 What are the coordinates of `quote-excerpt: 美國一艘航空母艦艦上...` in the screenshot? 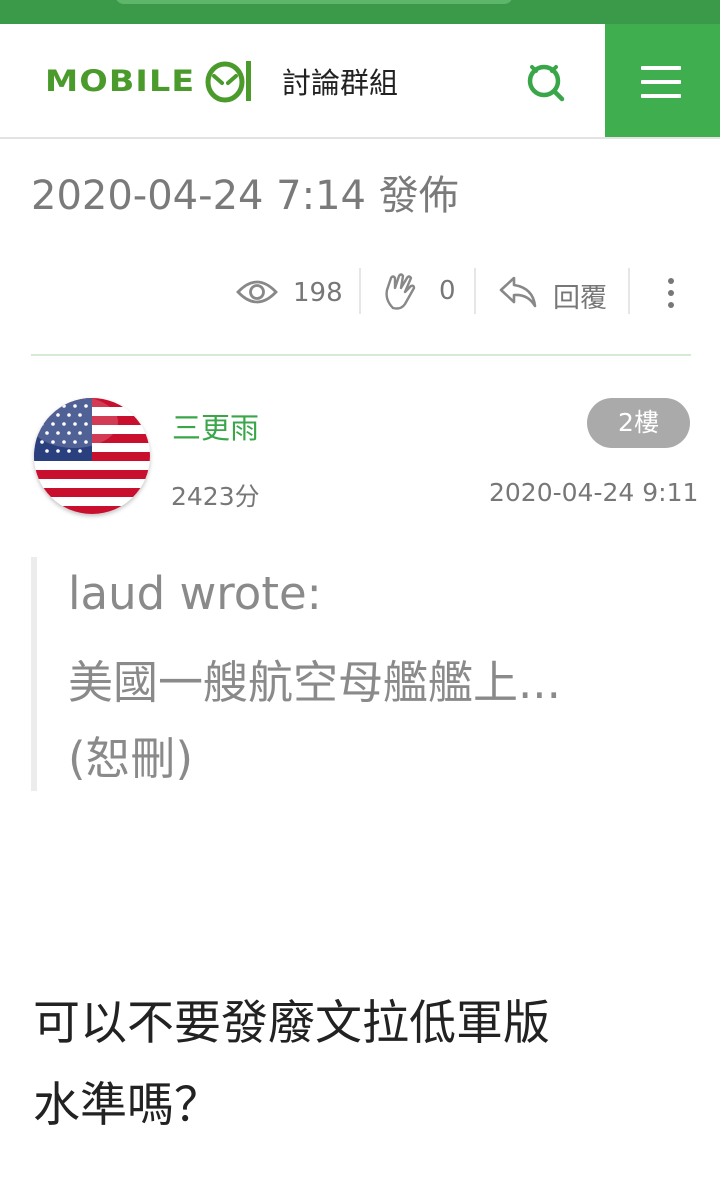 It's located at (314, 682).